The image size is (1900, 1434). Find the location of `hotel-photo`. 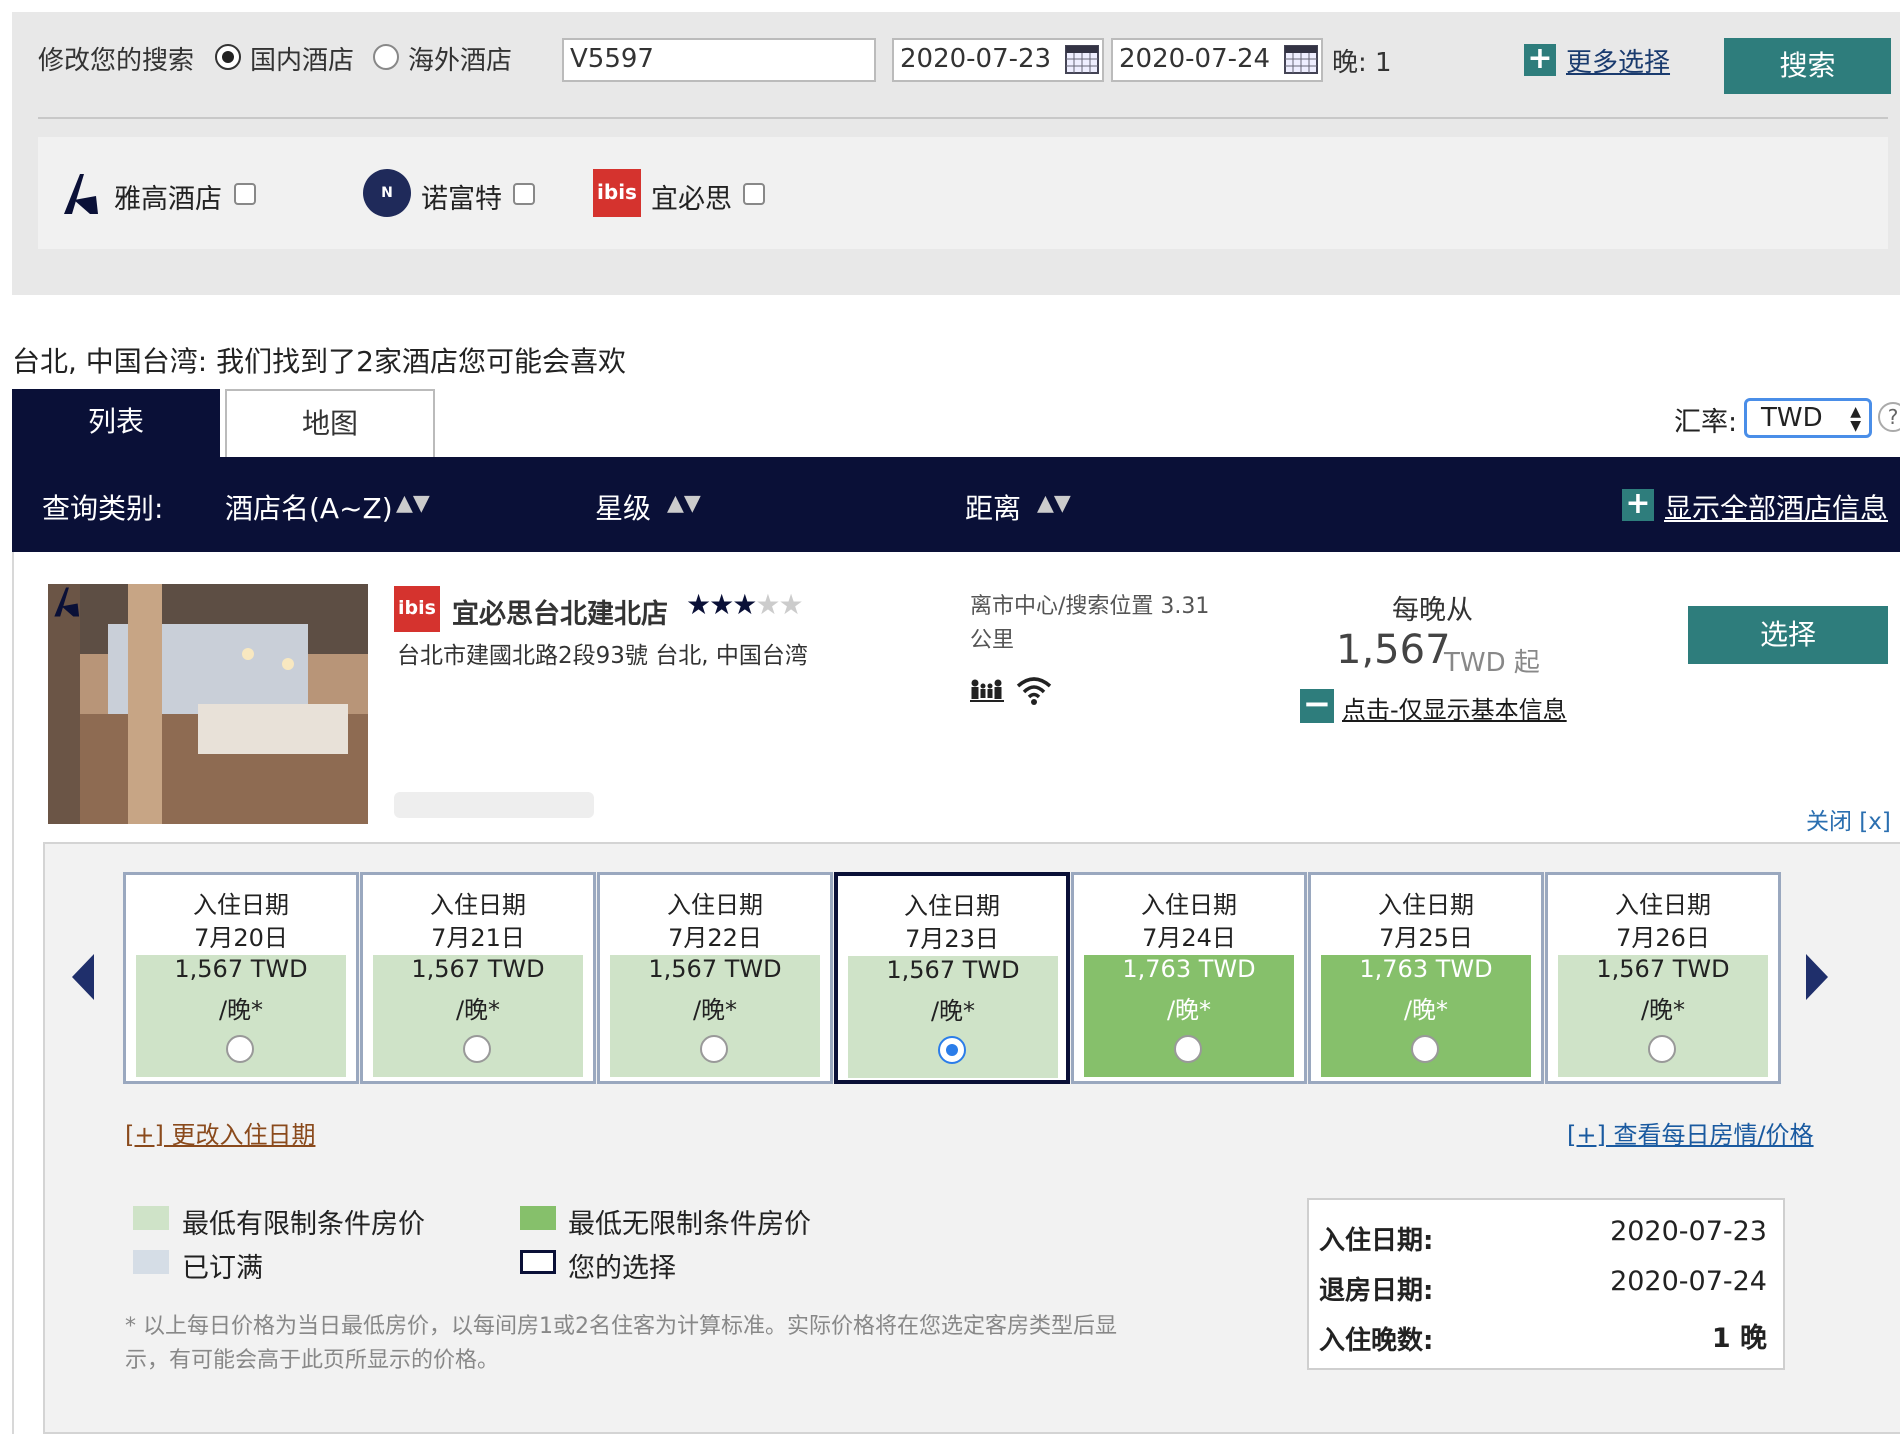

hotel-photo is located at coordinates (208, 704).